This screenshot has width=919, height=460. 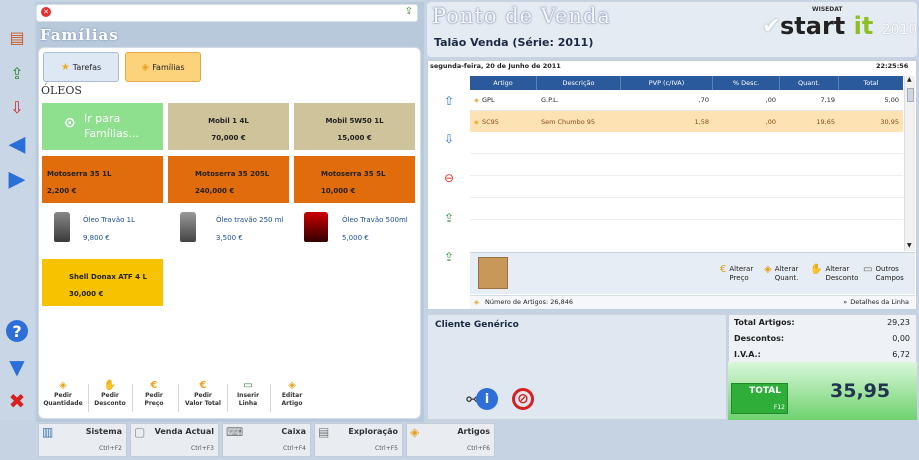 What do you see at coordinates (771, 26) in the screenshot?
I see `checkmark-logo-icon: ✔` at bounding box center [771, 26].